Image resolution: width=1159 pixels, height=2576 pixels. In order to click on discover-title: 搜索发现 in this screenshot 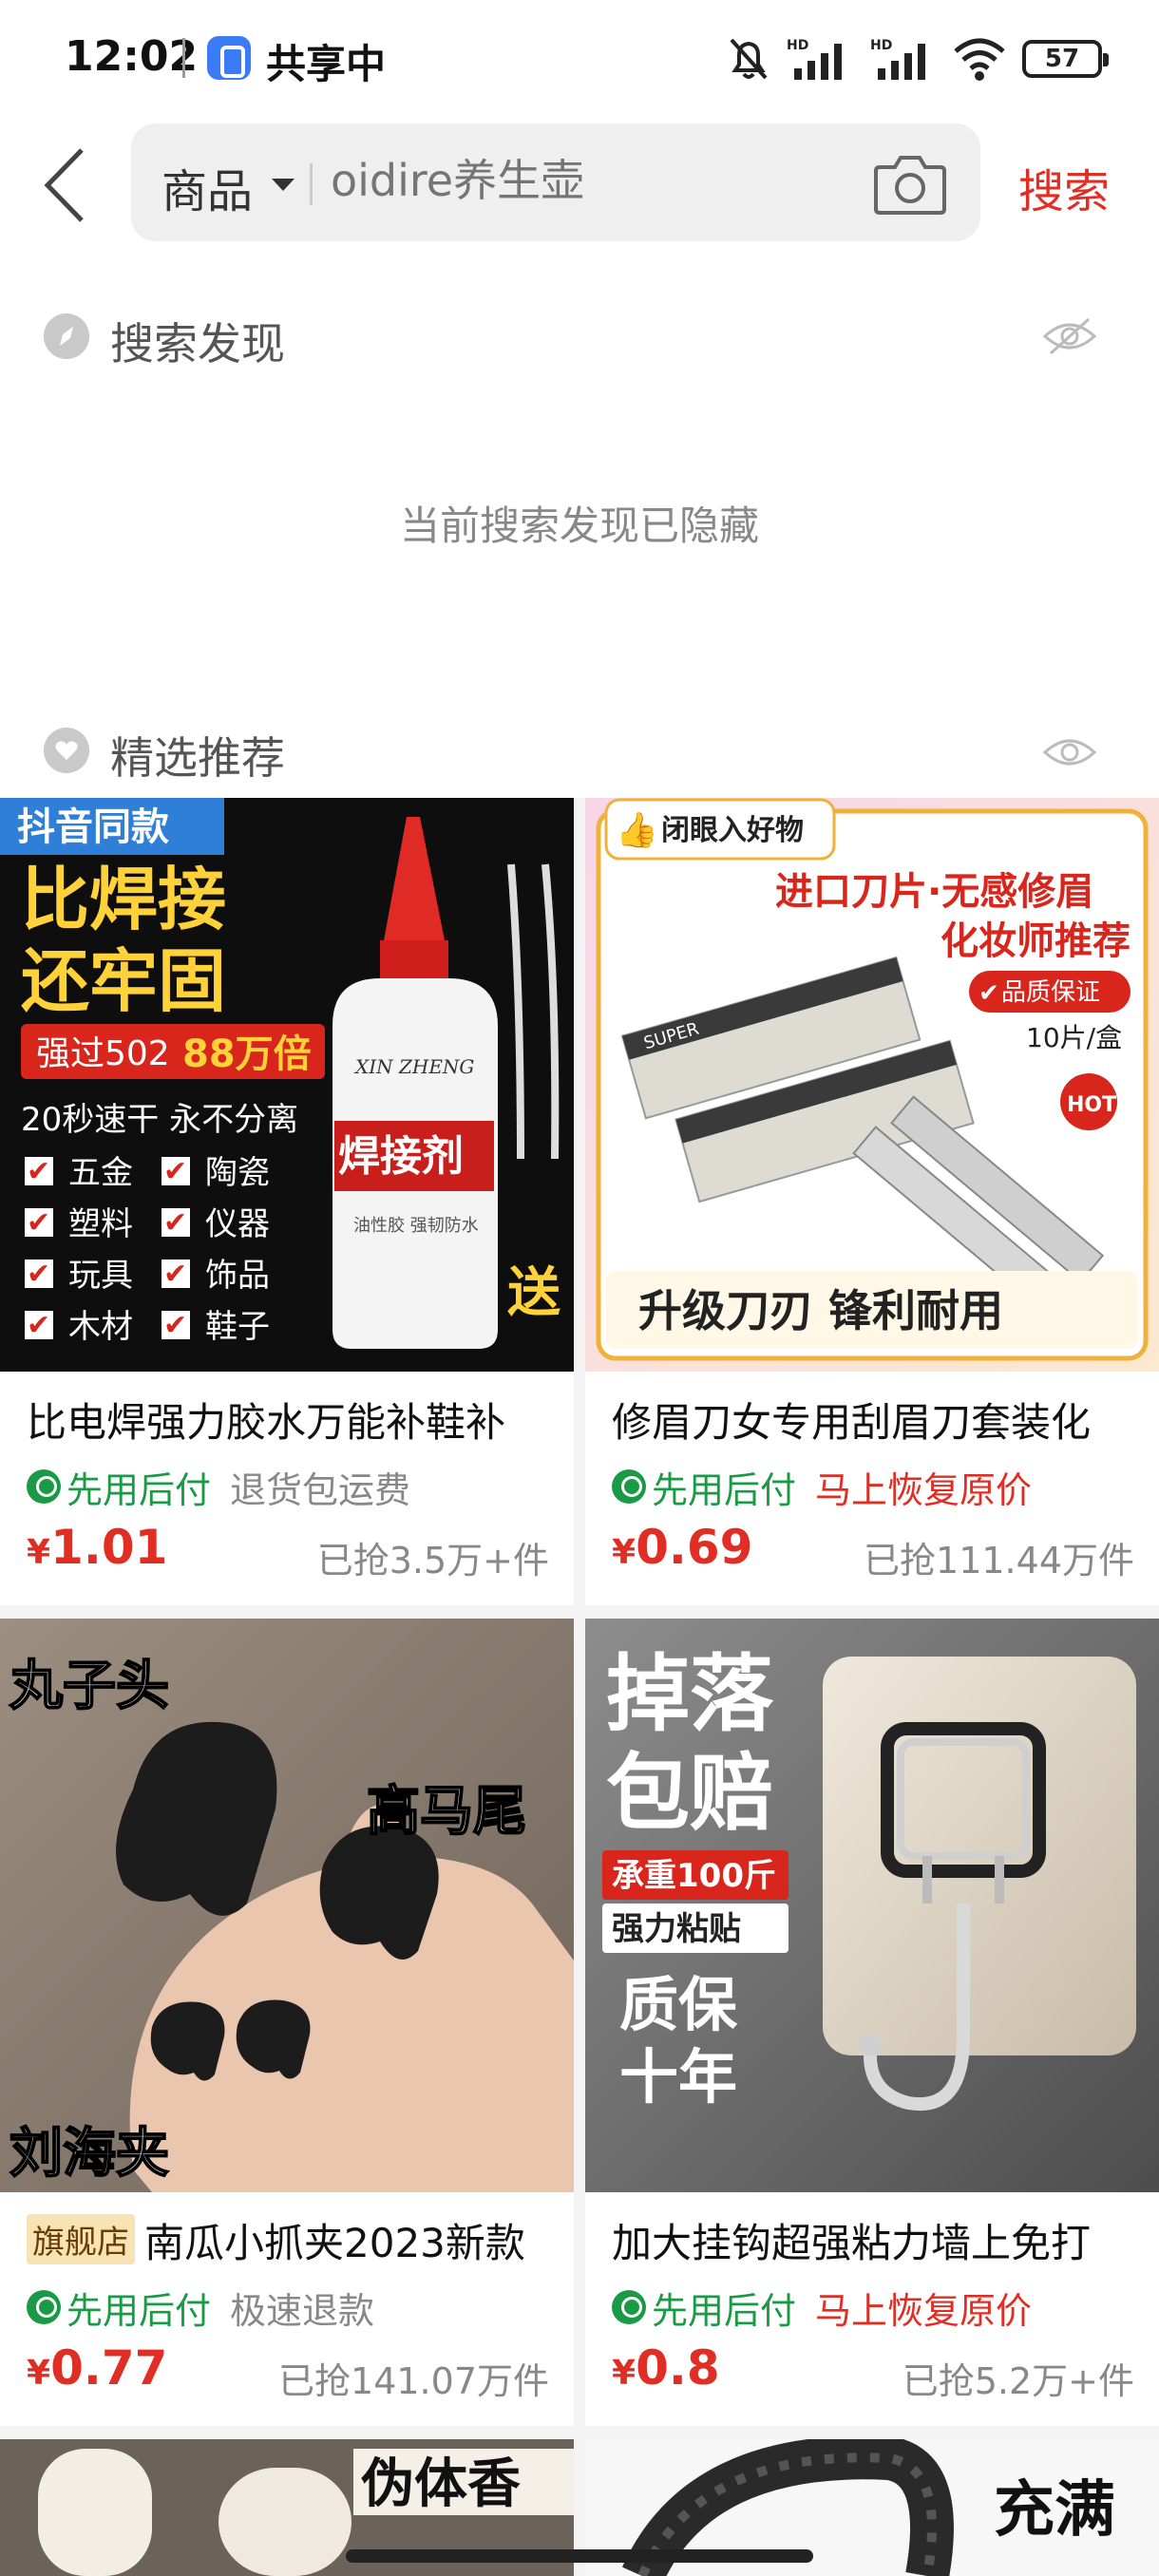, I will do `click(197, 343)`.